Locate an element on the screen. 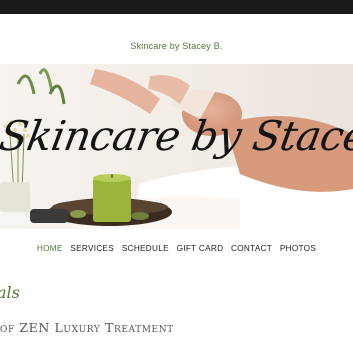 The height and width of the screenshot is (340, 353). nav-photos: PHOTOS is located at coordinates (298, 248).